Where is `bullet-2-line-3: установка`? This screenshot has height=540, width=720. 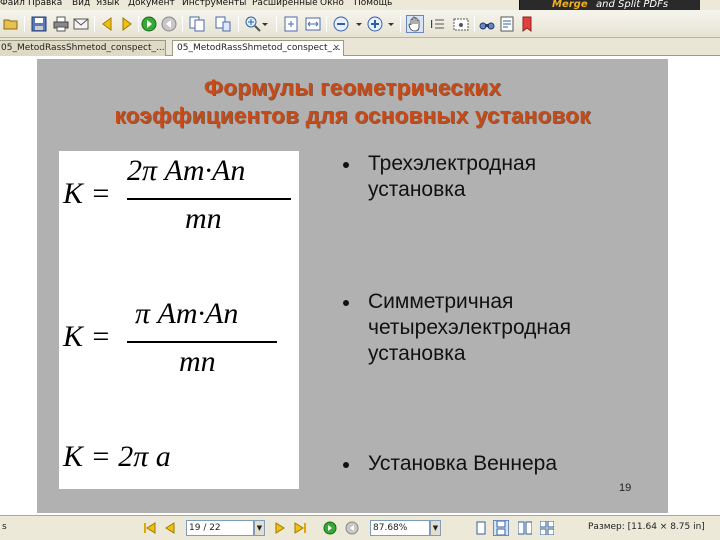 bullet-2-line-3: установка is located at coordinates (417, 353).